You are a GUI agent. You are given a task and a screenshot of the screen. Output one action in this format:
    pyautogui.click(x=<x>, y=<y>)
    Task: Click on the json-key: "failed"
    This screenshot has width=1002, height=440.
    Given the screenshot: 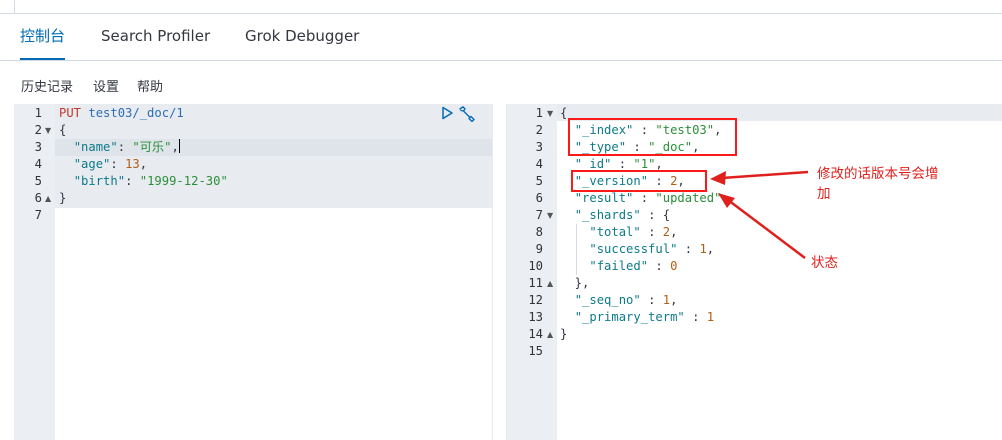 What is the action you would take?
    pyautogui.click(x=619, y=266)
    